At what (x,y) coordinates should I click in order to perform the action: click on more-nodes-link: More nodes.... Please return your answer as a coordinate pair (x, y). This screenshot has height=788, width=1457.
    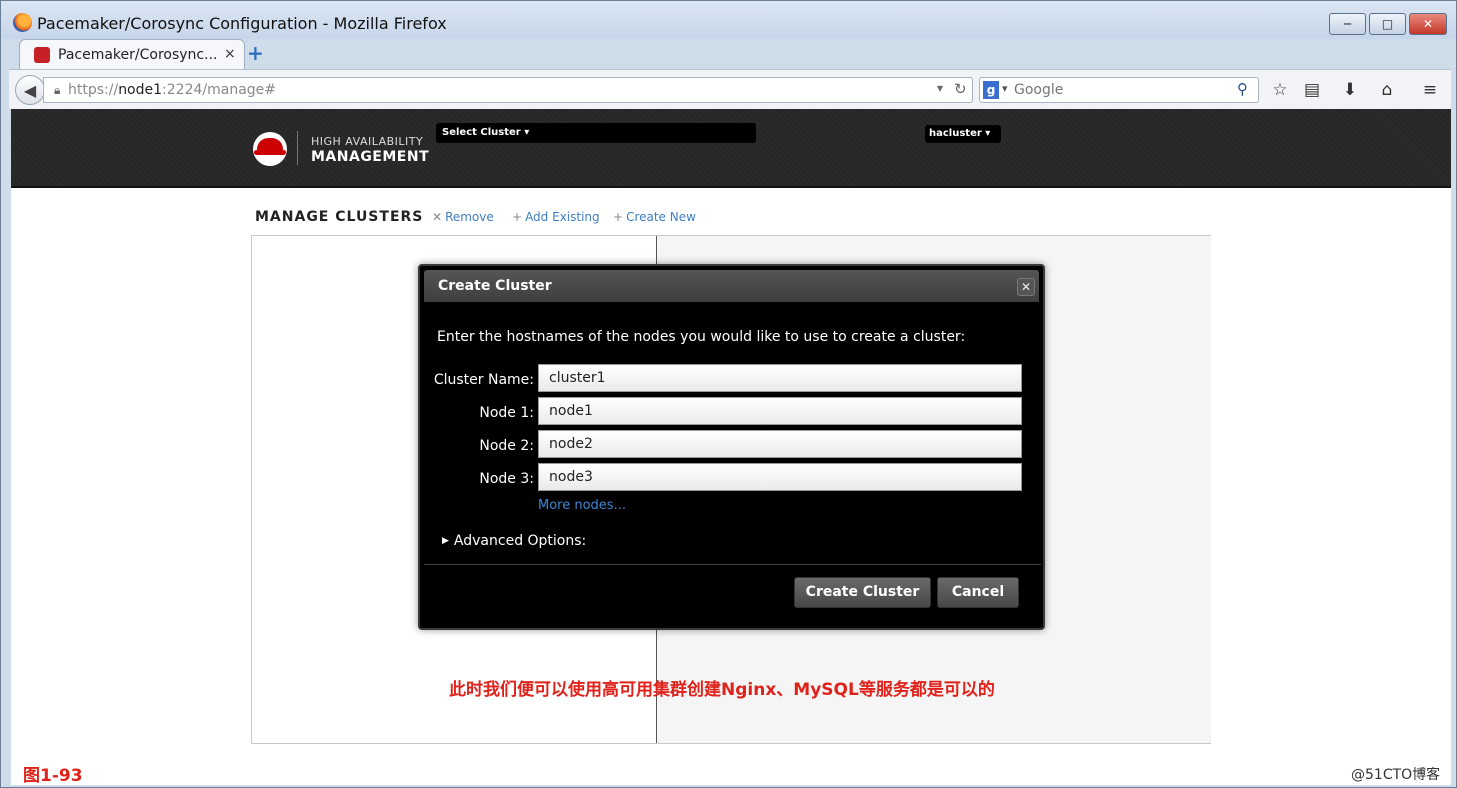
    Looking at the image, I should click on (582, 505).